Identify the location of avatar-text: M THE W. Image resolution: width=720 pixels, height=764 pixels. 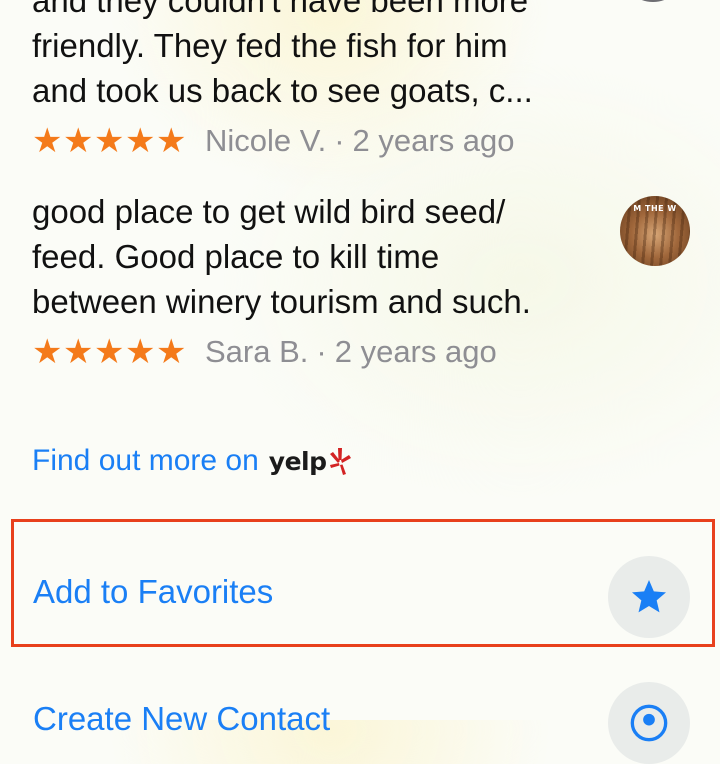
(655, 208).